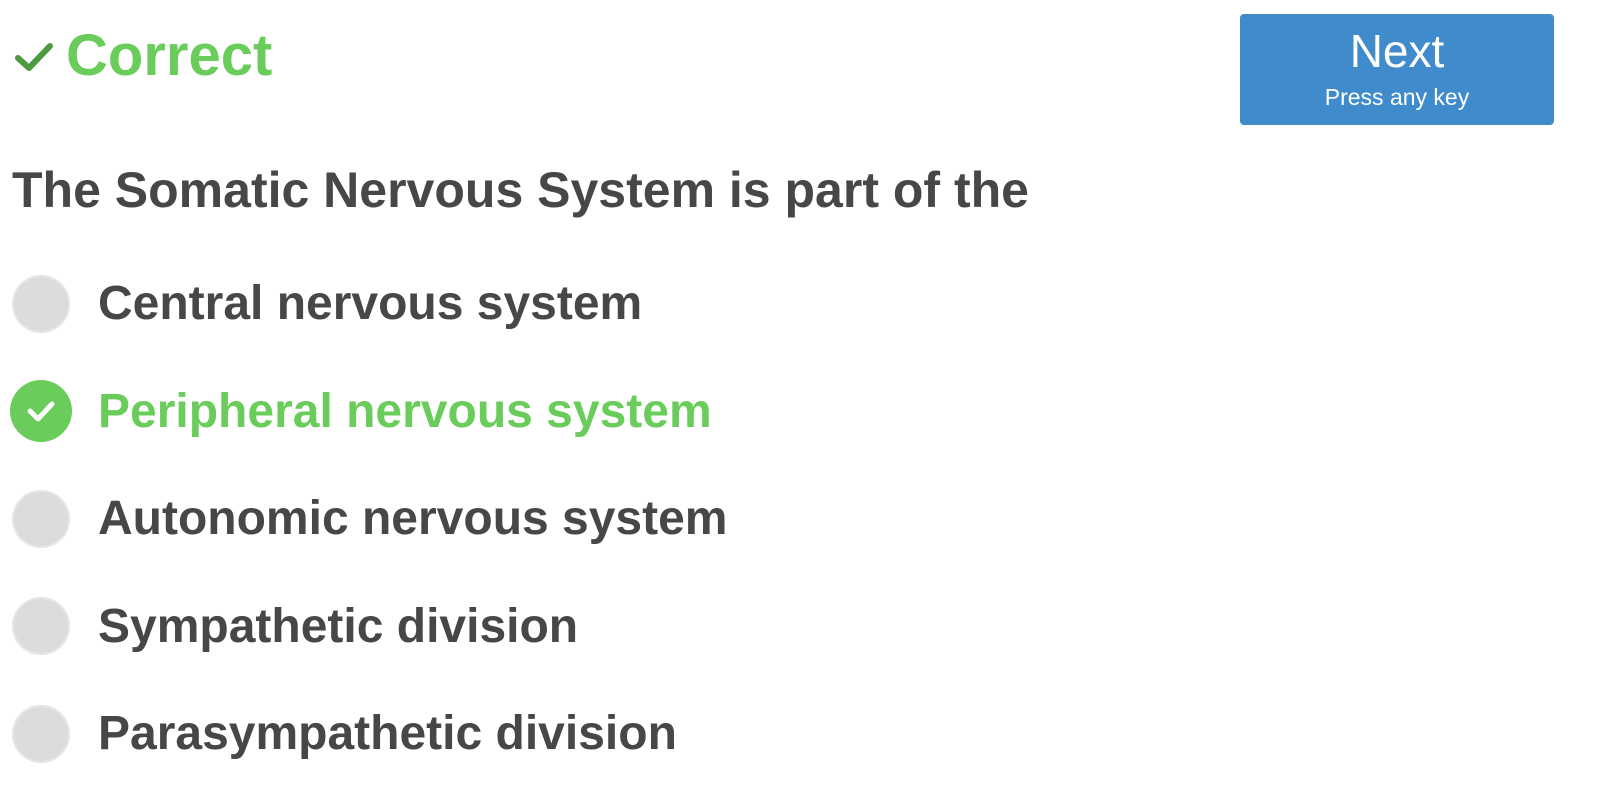 The image size is (1606, 808). What do you see at coordinates (338, 626) in the screenshot?
I see `answer-option-label: Sympathetic division` at bounding box center [338, 626].